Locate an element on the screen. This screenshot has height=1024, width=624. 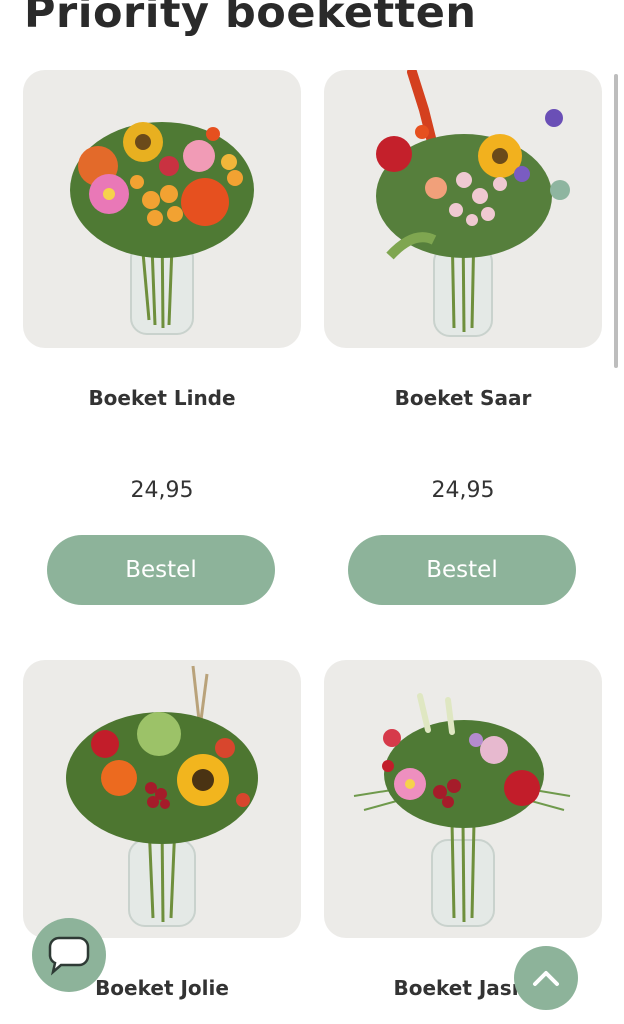
product-card-jasm: Boeket Jasm is located at coordinates (463, 830).